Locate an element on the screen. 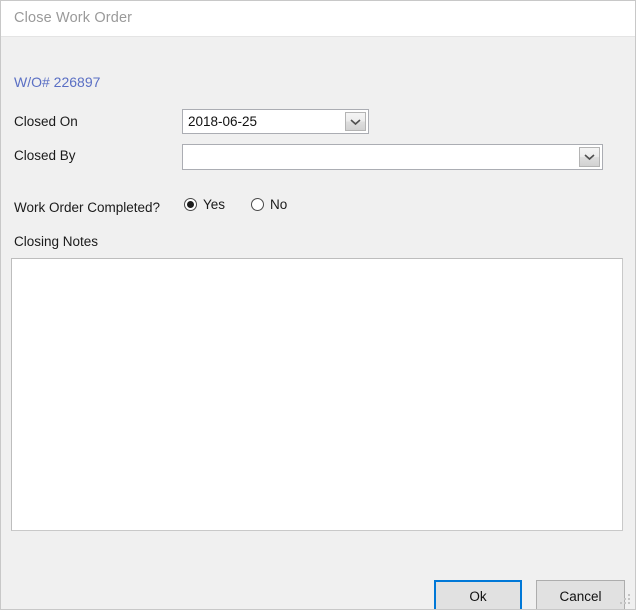  radio-no-indicator is located at coordinates (258, 204).